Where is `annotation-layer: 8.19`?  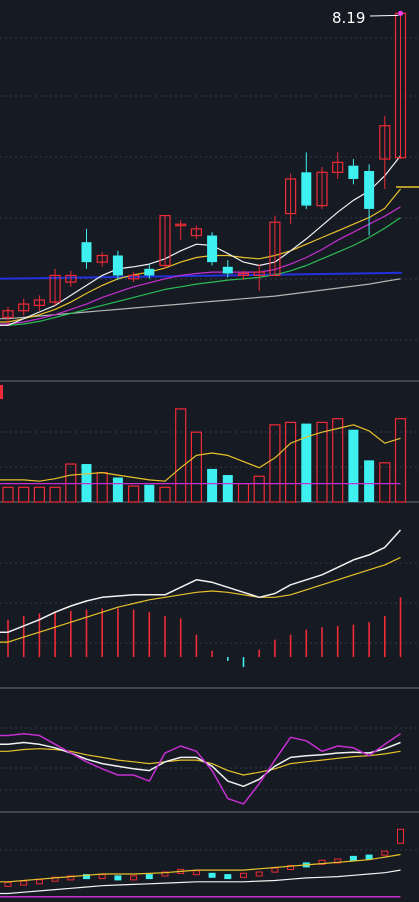
annotation-layer: 8.19 is located at coordinates (348, 18).